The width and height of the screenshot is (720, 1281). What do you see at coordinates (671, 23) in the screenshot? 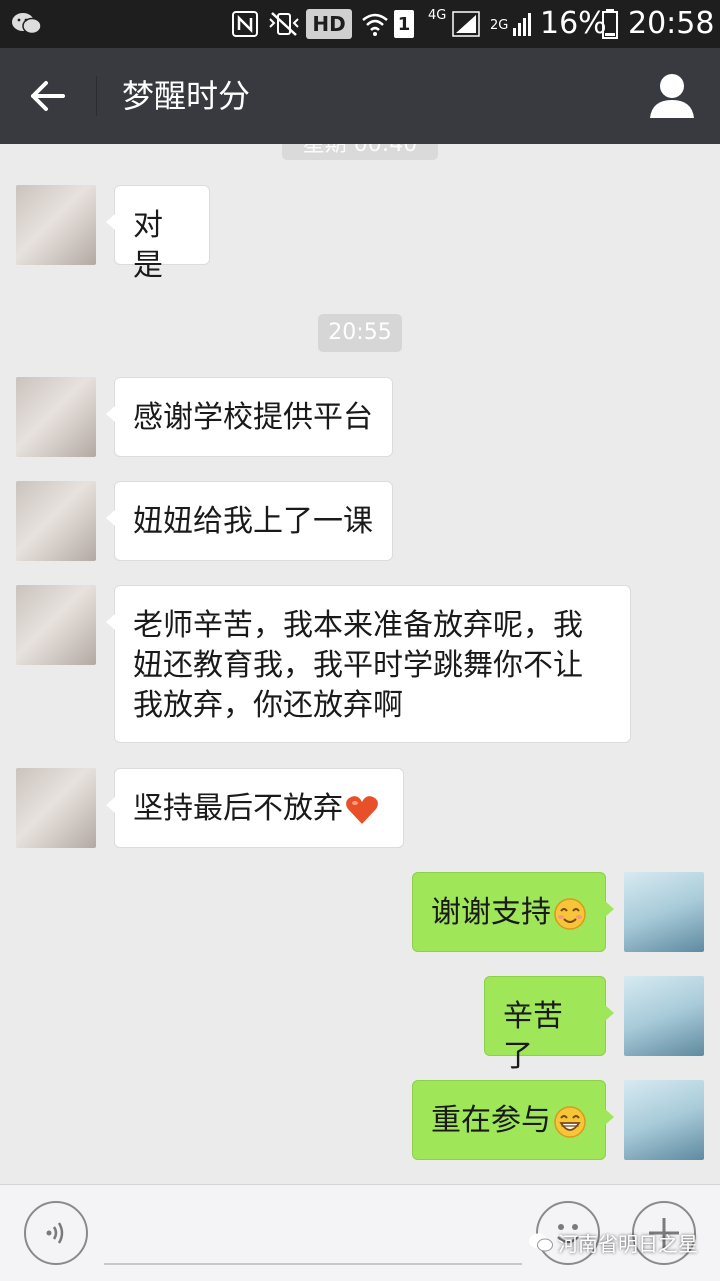
I see `status-time: 20:58` at bounding box center [671, 23].